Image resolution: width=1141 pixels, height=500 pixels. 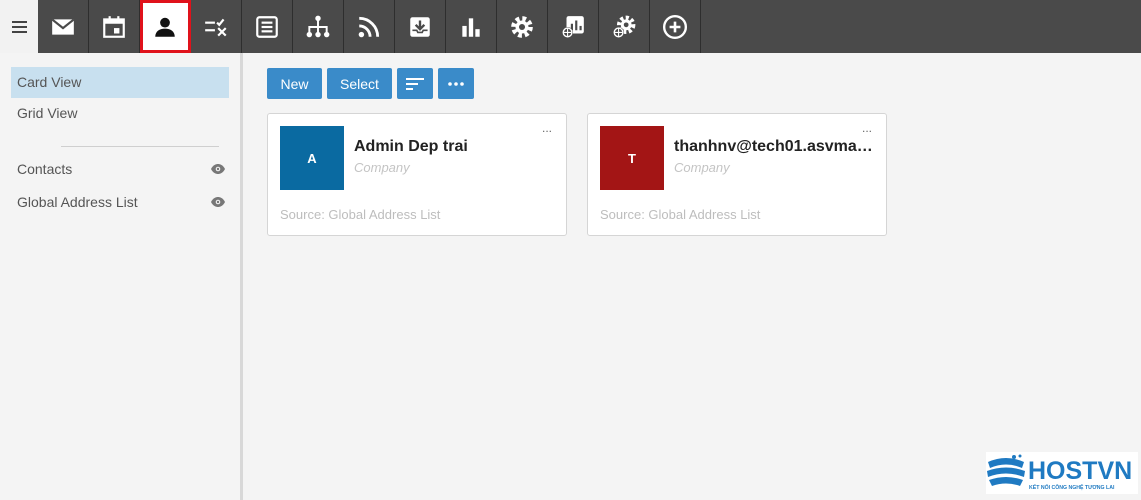 I want to click on sidebar-divider, so click(x=140, y=146).